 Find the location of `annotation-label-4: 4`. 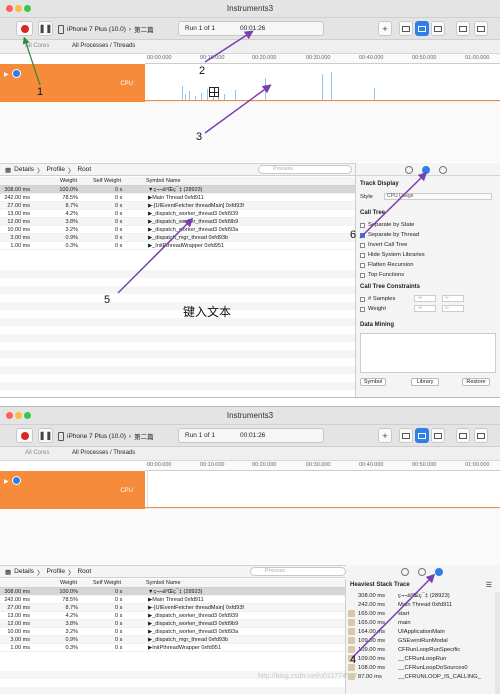

annotation-label-4: 4 is located at coordinates (353, 660).